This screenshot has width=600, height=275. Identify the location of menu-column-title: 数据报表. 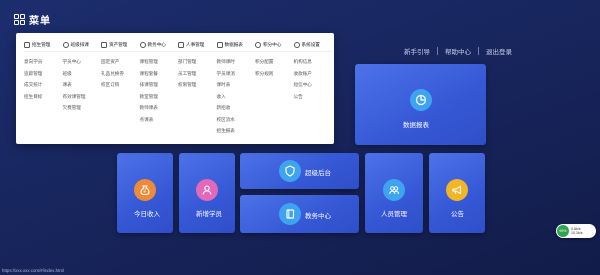
(233, 44).